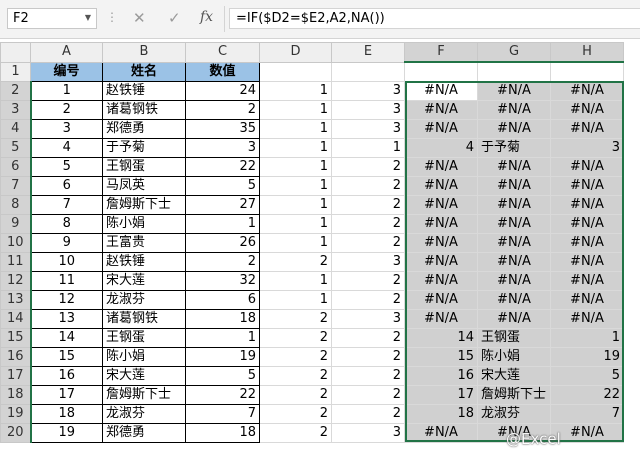 This screenshot has height=466, width=640. Describe the element at coordinates (66, 52) in the screenshot. I see `column-header-a: A` at that location.